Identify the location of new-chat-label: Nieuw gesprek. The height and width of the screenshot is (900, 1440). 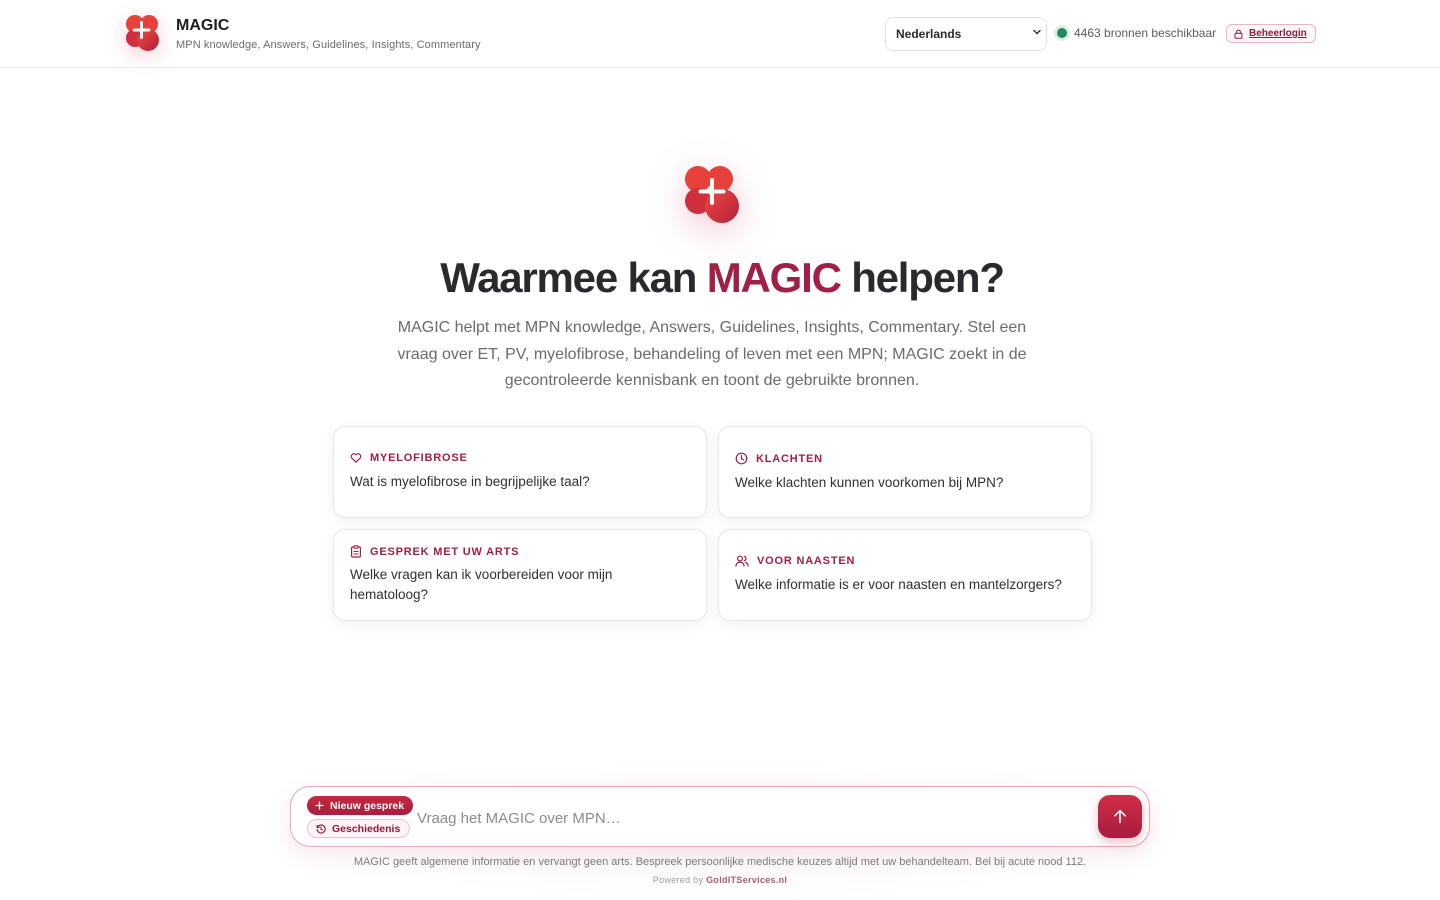
(367, 805).